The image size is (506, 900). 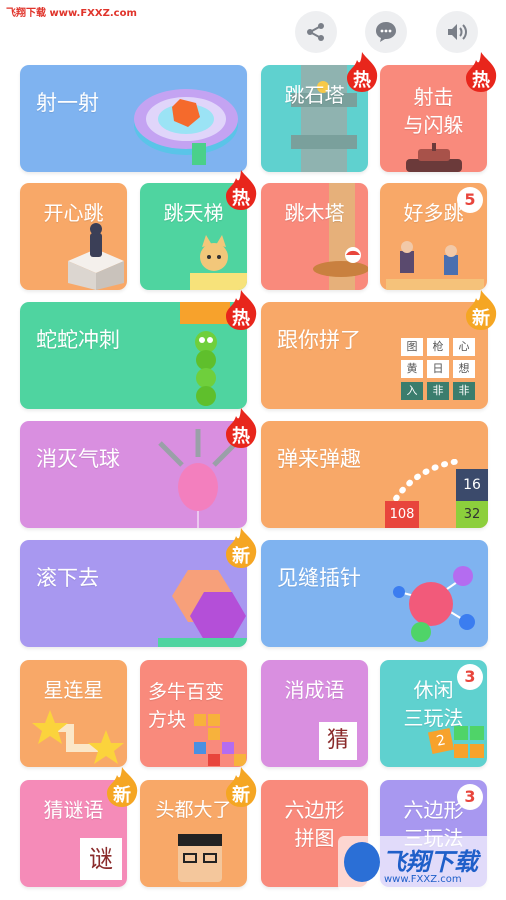 I want to click on crossword-cell: 枪, so click(x=438, y=347).